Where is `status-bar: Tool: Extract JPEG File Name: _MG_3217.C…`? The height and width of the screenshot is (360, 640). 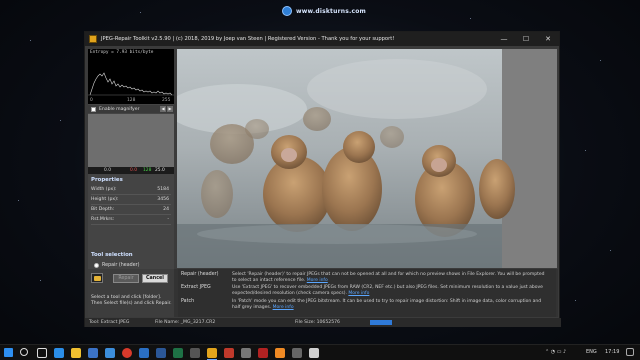 status-bar: Tool: Extract JPEG File Name: _MG_3217.C… is located at coordinates (323, 322).